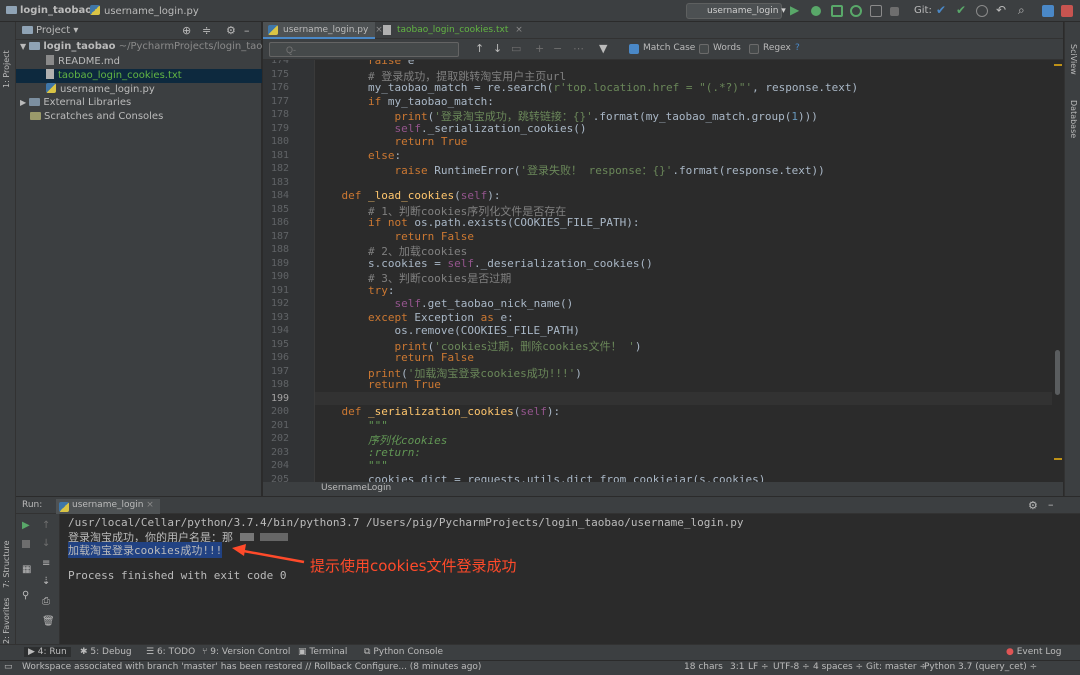 The image size is (1080, 675). I want to click on tree-item-external-libraries: ▶ External Libraries, so click(139, 104).